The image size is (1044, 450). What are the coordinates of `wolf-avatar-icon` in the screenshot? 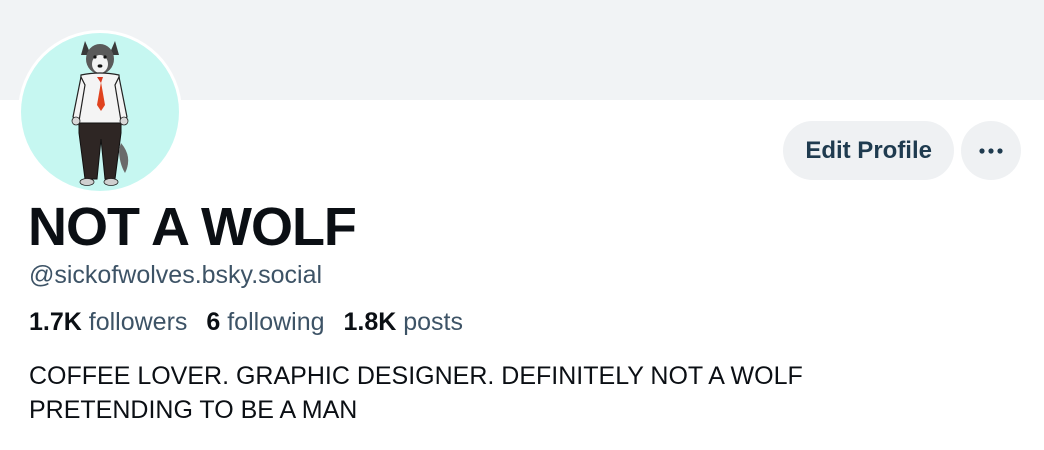 It's located at (100, 112).